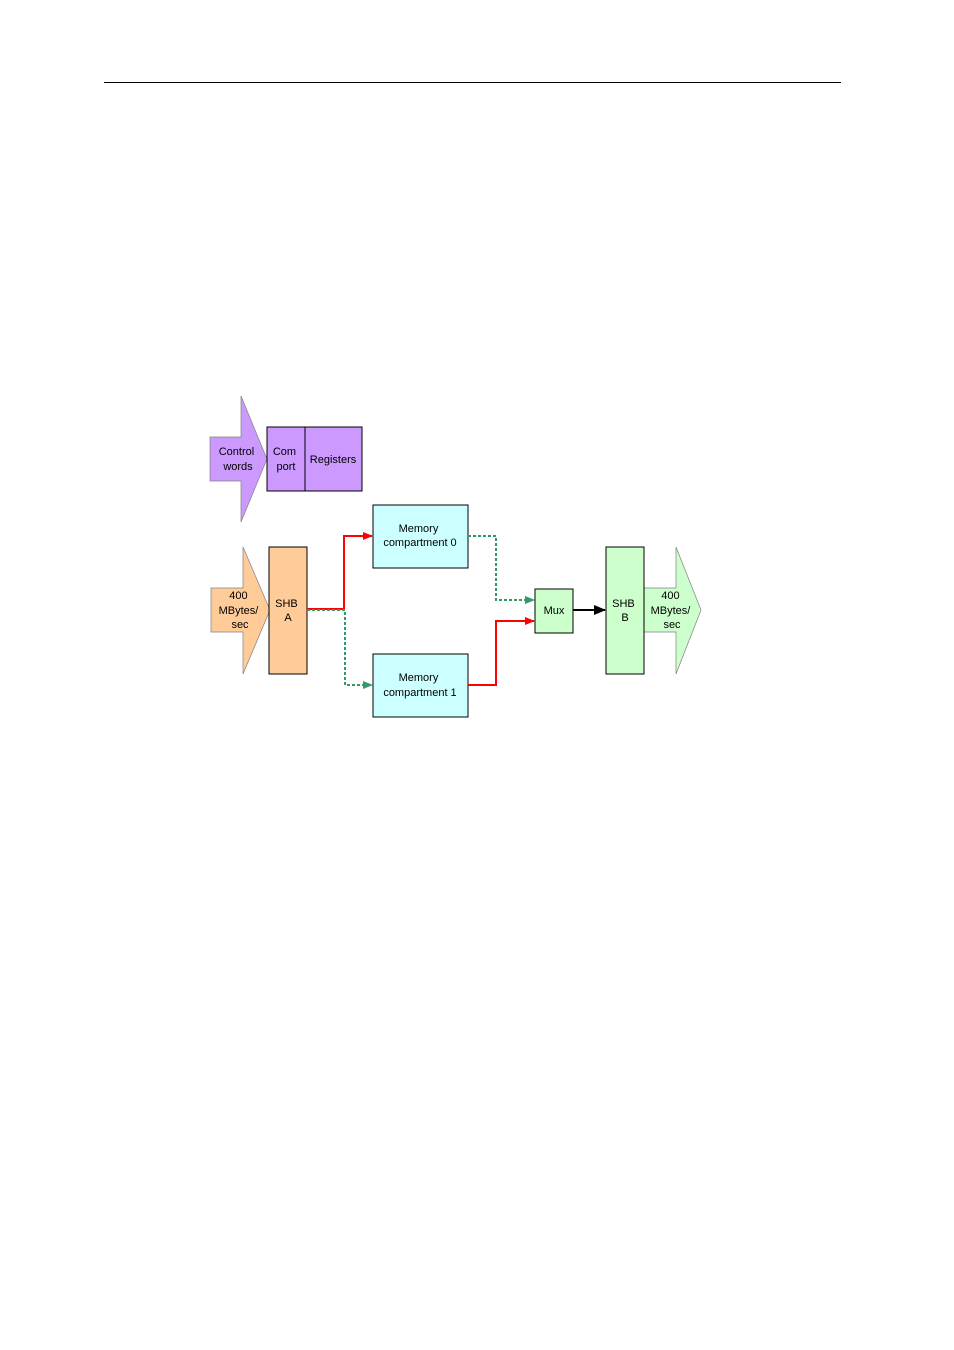  I want to click on registers-label: Registers, so click(333, 460).